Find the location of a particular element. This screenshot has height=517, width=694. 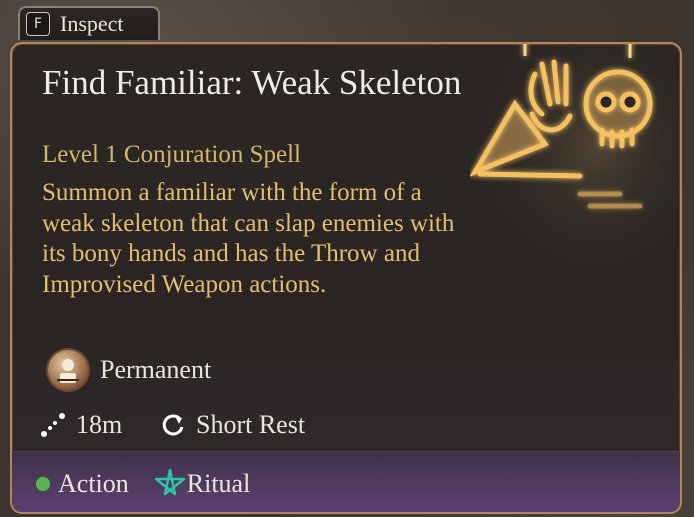

action-label: Action is located at coordinates (93, 483).